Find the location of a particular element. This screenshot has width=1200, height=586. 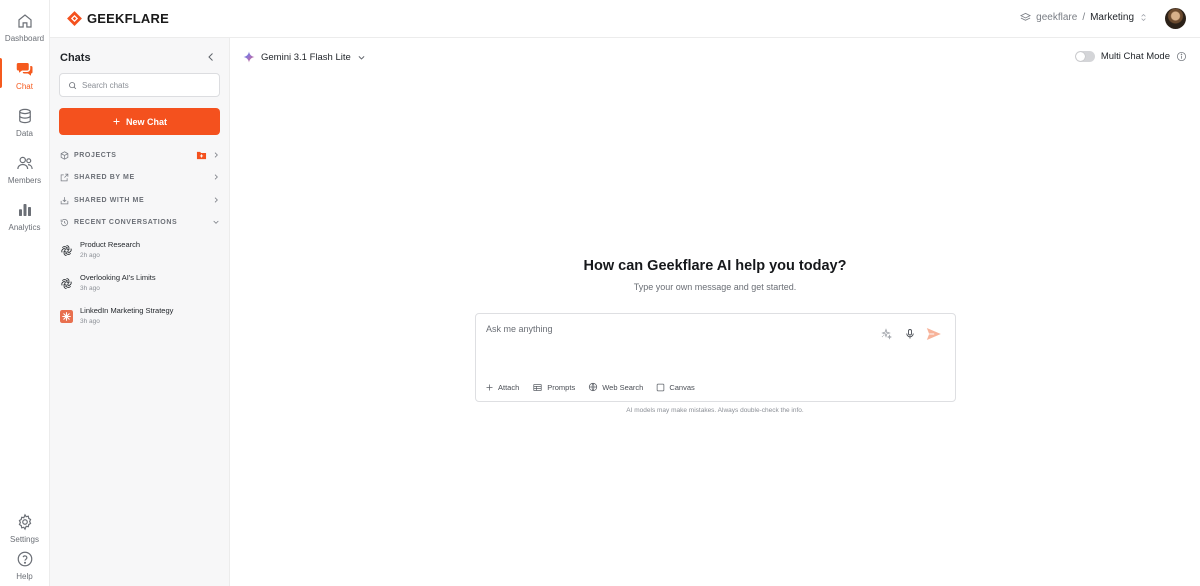

brand-logo: GEEKFLARE is located at coordinates (117, 18).